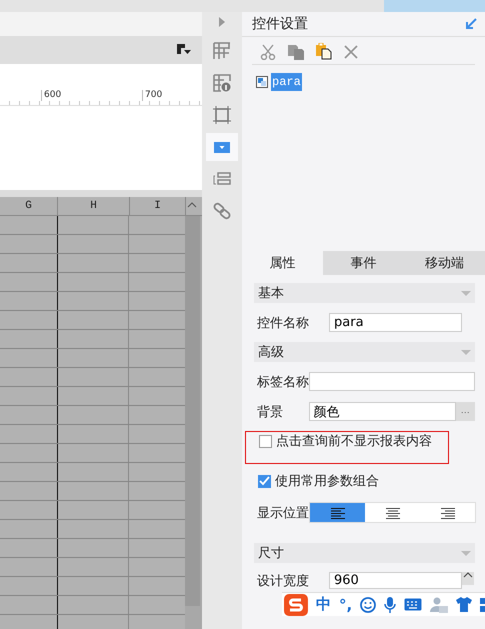  Describe the element at coordinates (283, 581) in the screenshot. I see `field-label: 设计宽度` at that location.